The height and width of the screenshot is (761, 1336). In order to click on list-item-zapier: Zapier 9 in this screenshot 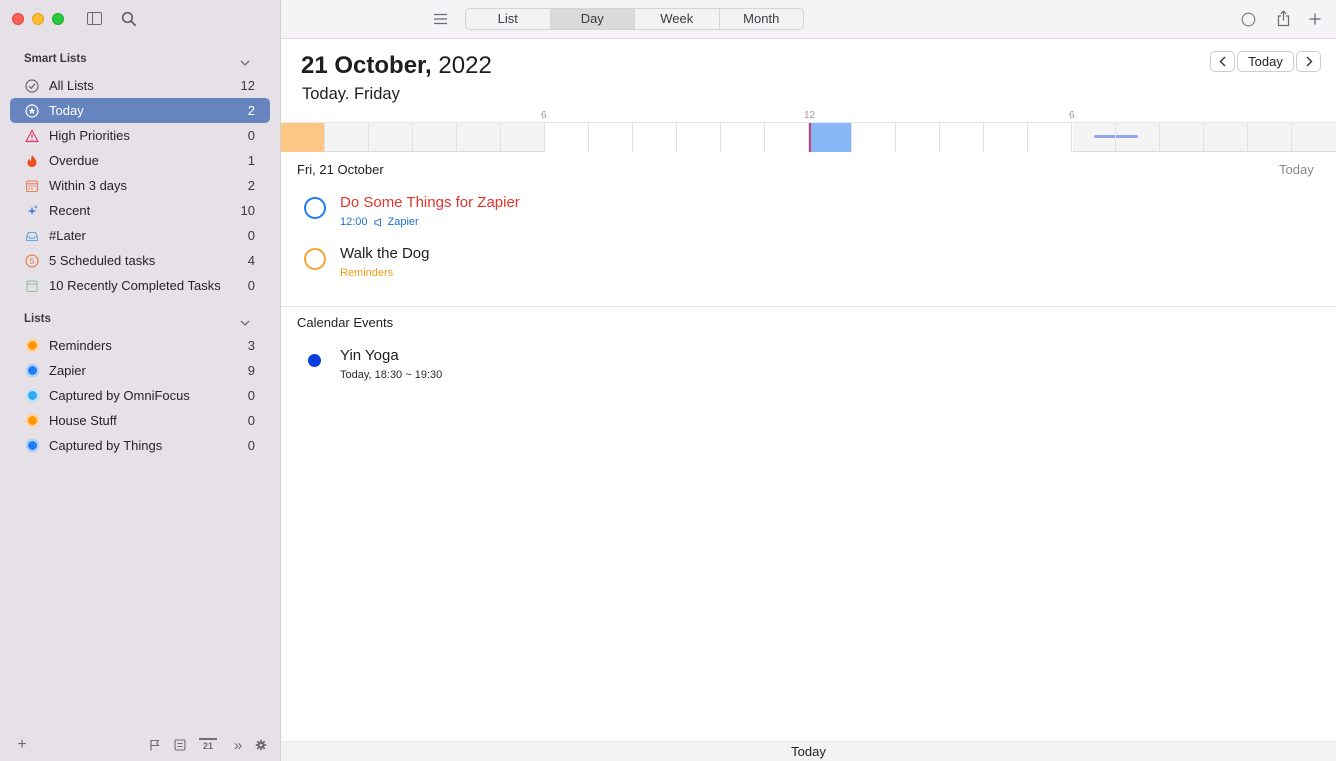, I will do `click(140, 370)`.